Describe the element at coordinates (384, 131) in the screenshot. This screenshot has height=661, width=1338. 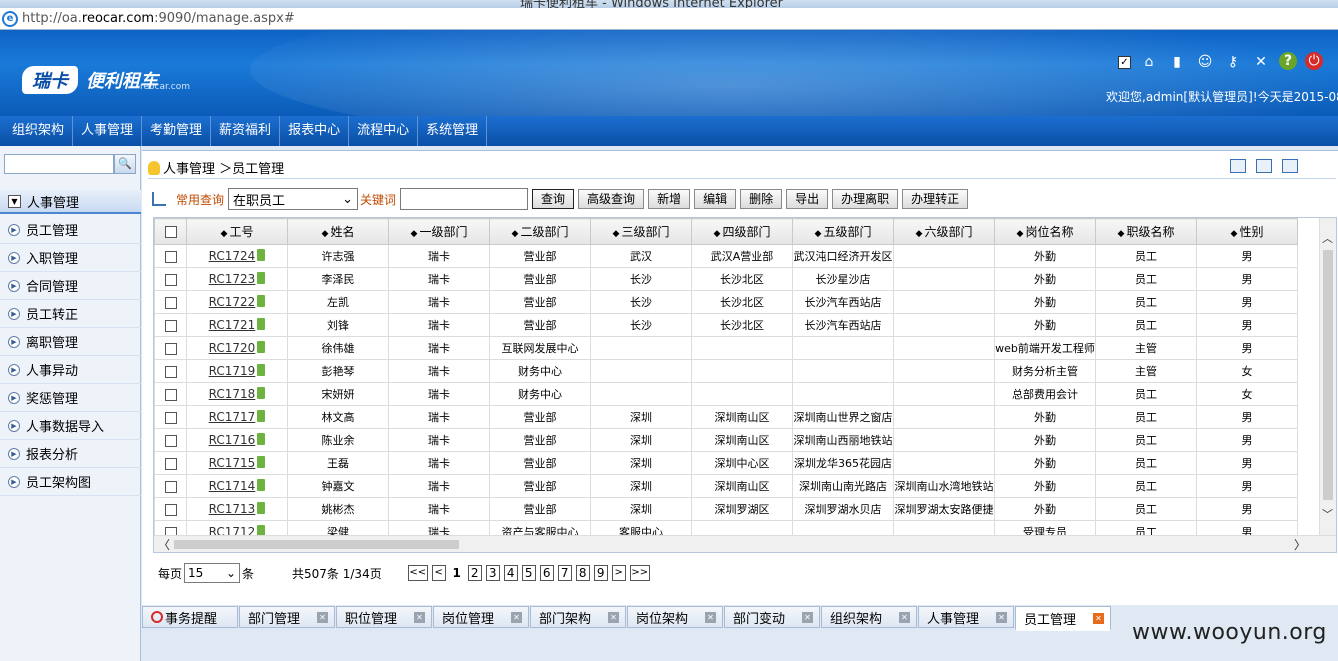
I see `nav-workflow: 流程中心` at that location.